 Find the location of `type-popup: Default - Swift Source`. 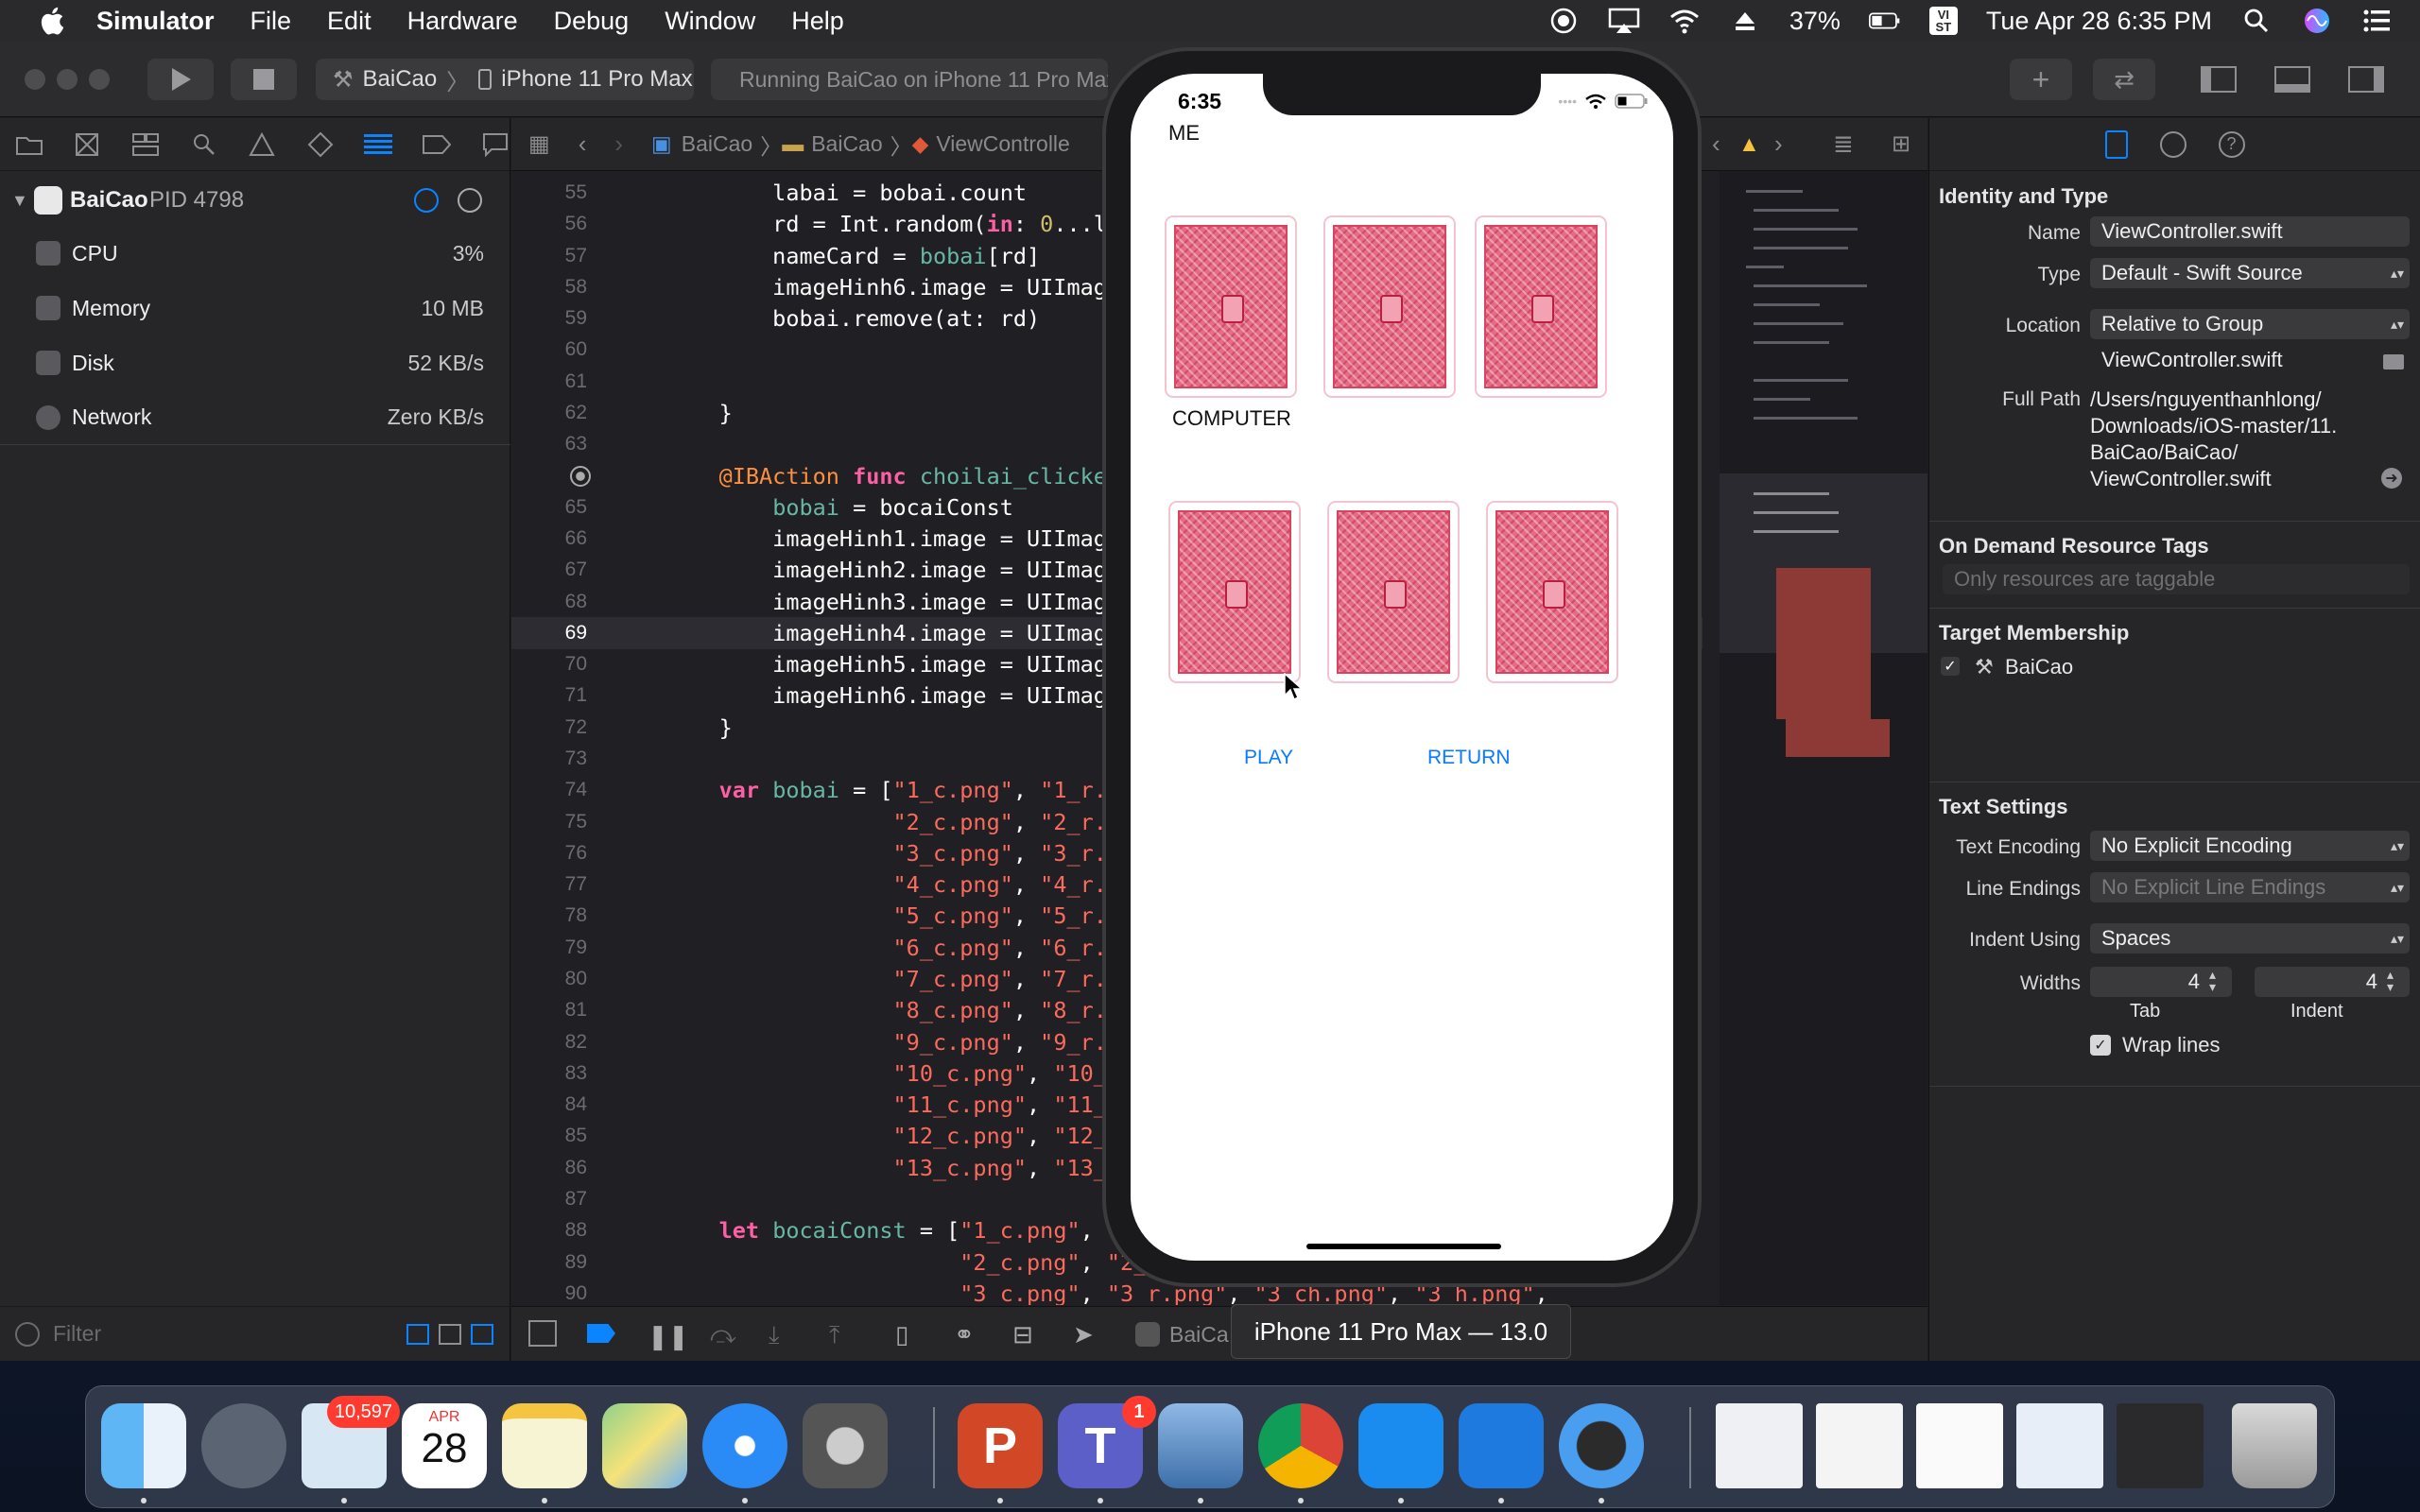

type-popup: Default - Swift Source is located at coordinates (2250, 273).